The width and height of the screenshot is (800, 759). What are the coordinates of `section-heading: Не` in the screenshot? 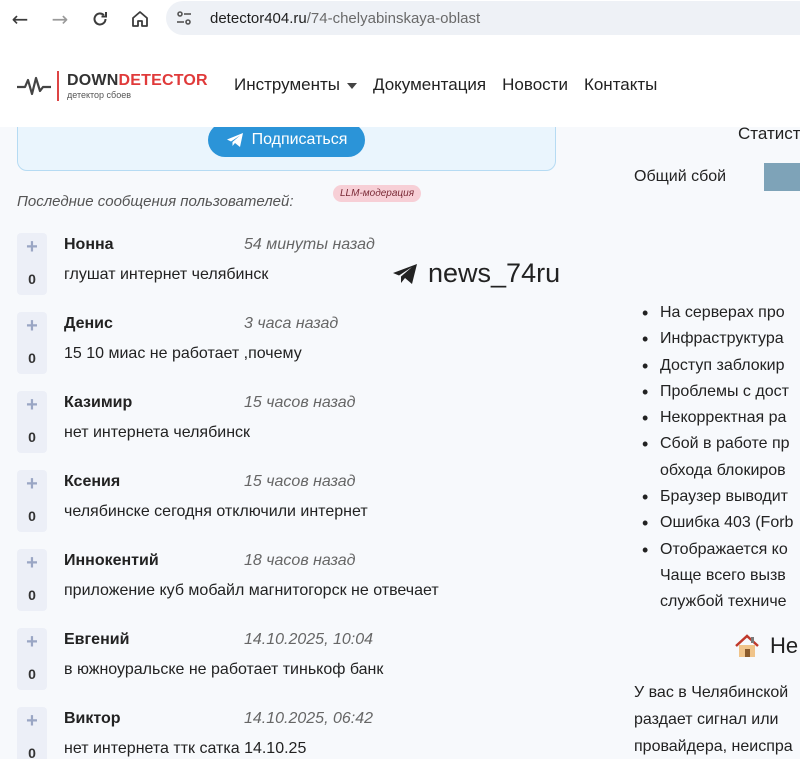 It's located at (766, 646).